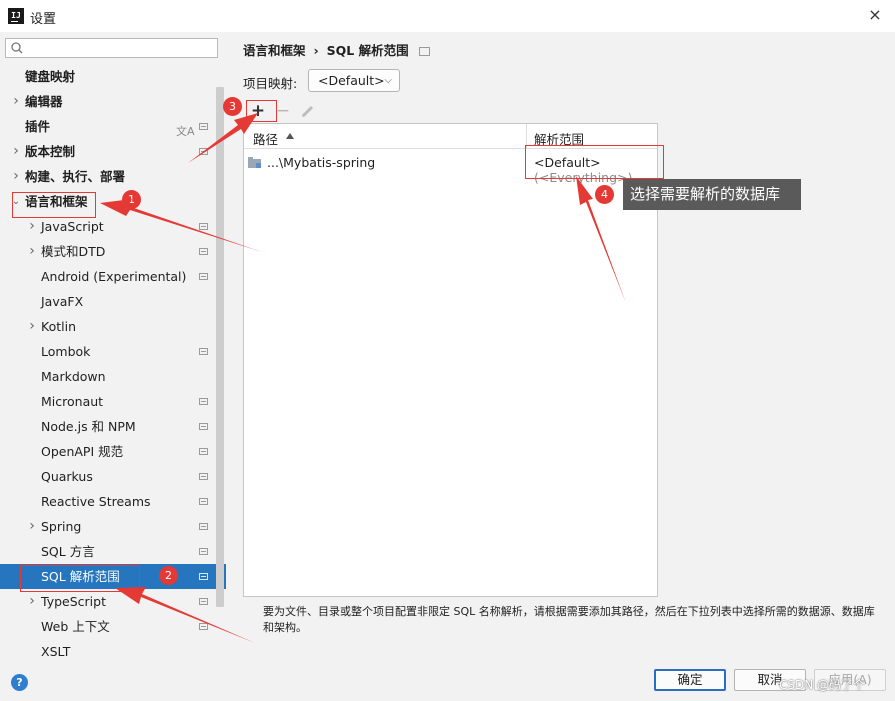  Describe the element at coordinates (113, 351) in the screenshot. I see `sidebar-item: Lombok` at that location.